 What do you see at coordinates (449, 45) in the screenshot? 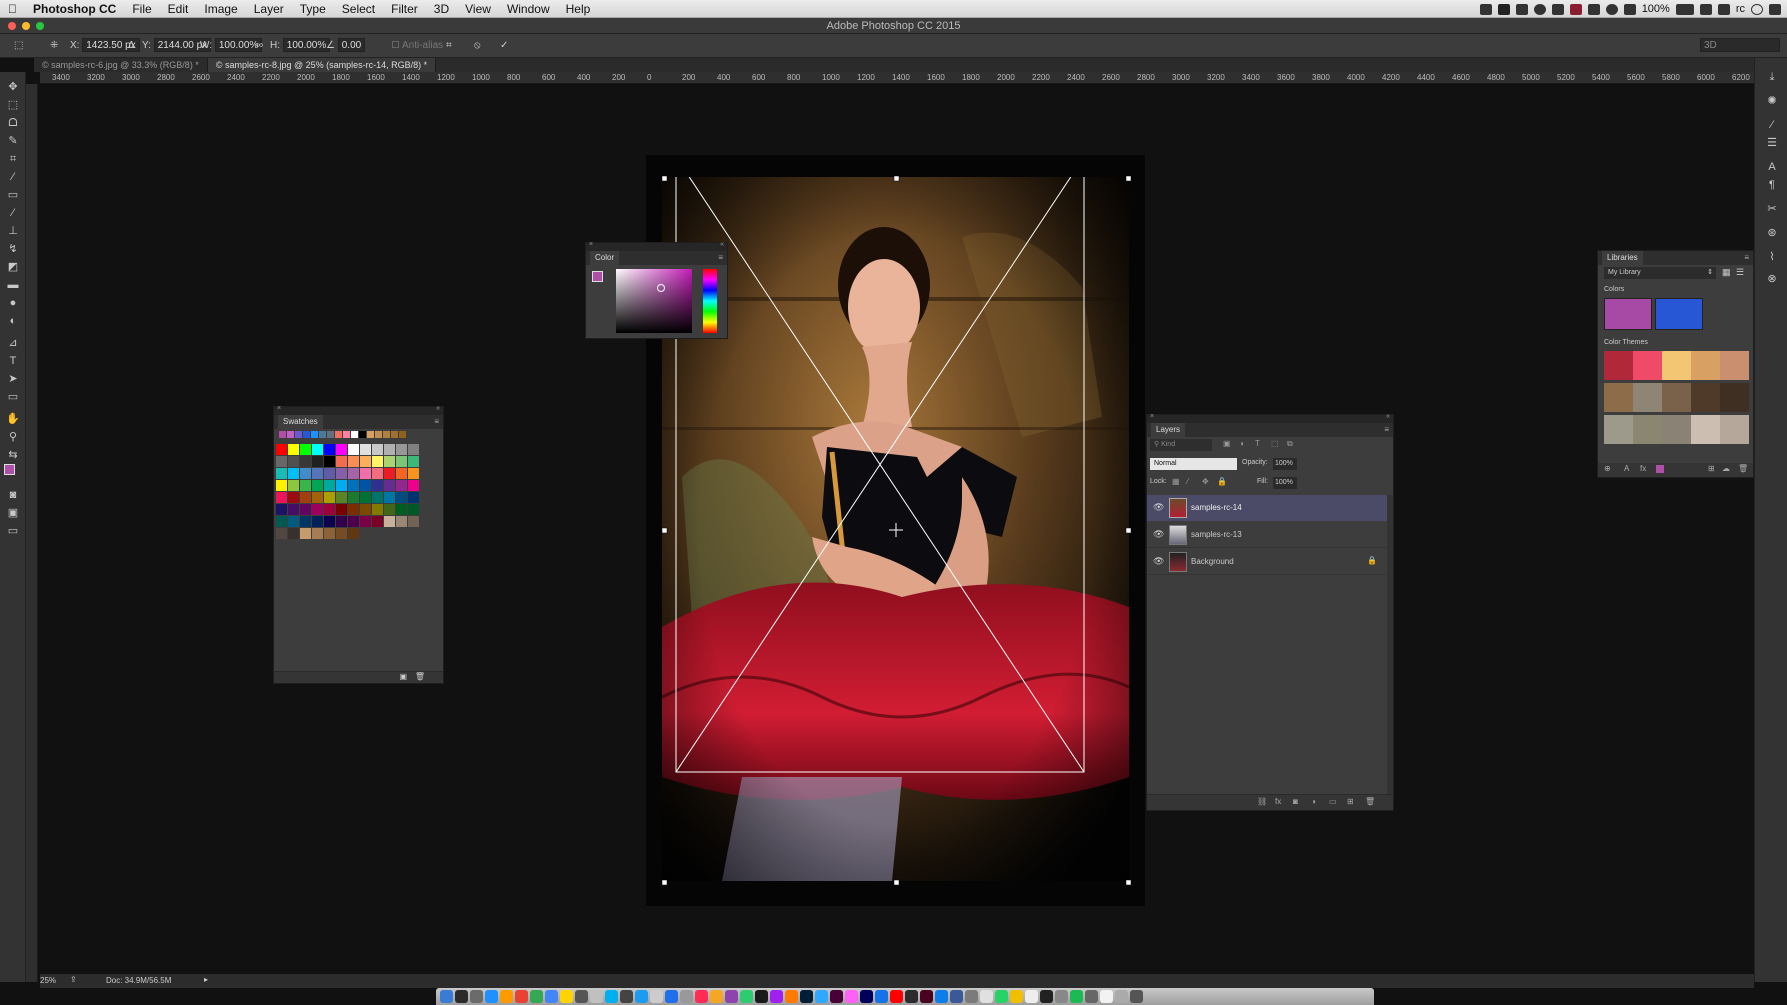
I see `warp-icon: ⌗` at bounding box center [449, 45].